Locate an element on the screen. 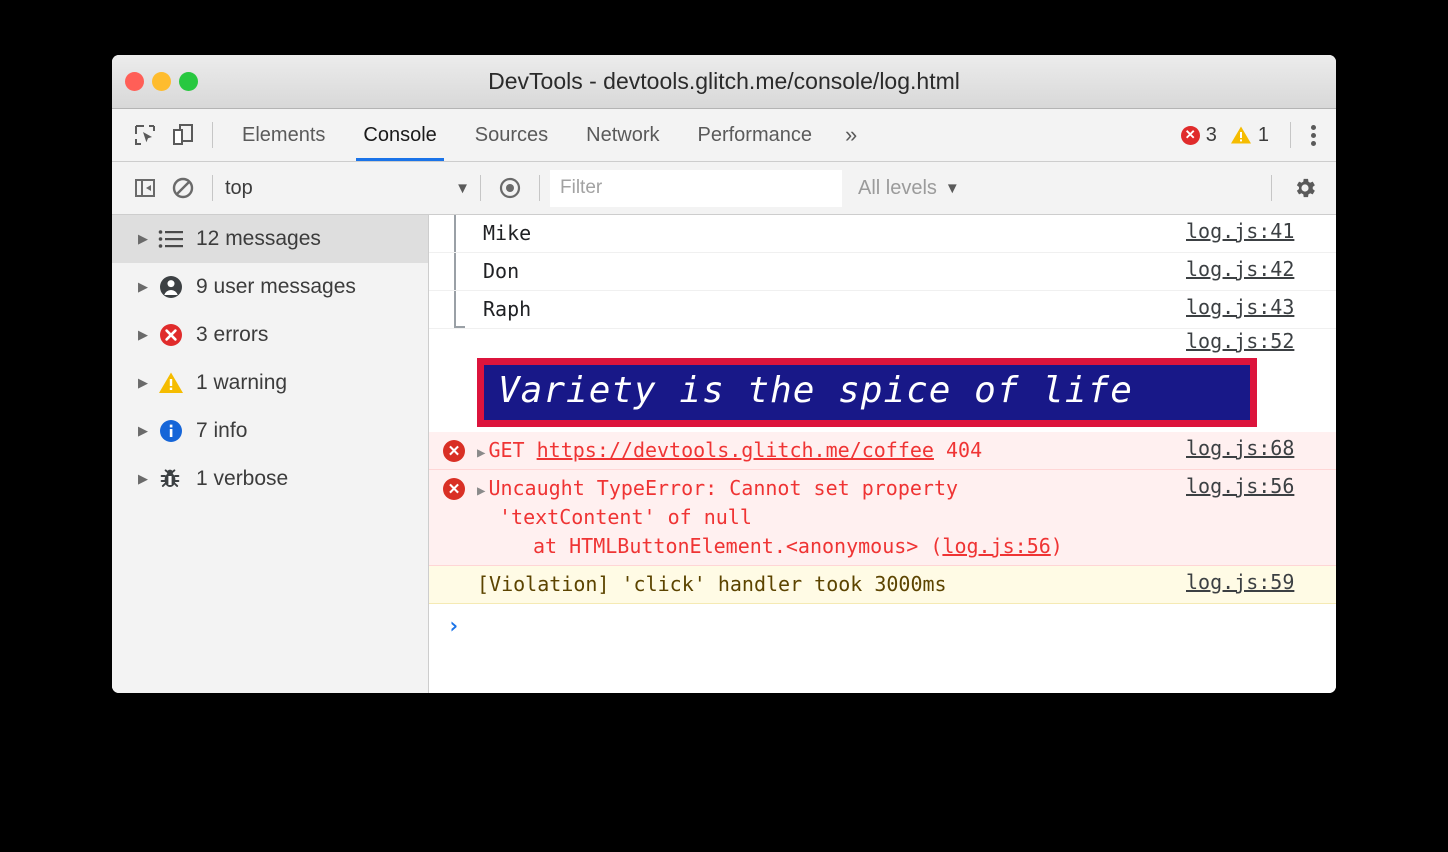  bug-icon is located at coordinates (175, 479).